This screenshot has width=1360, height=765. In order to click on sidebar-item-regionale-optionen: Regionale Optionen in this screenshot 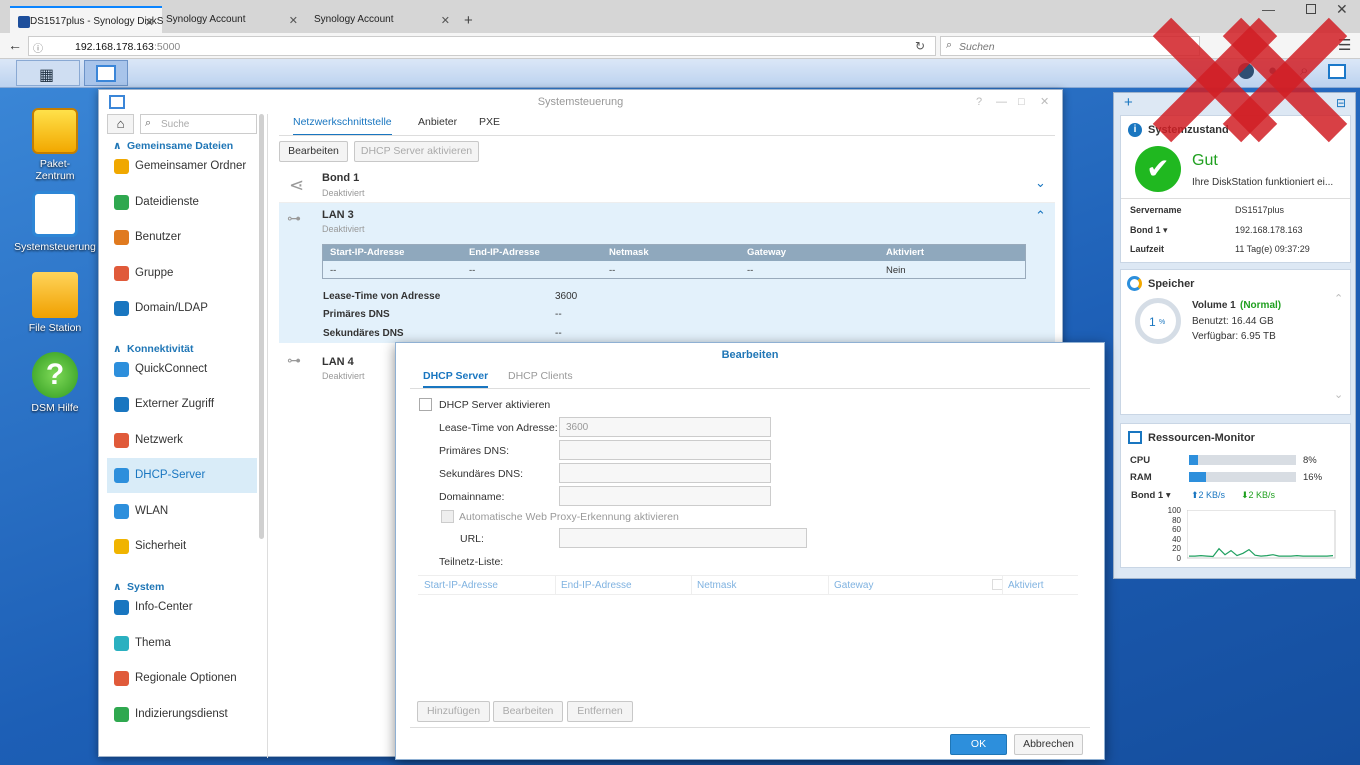, I will do `click(182, 678)`.